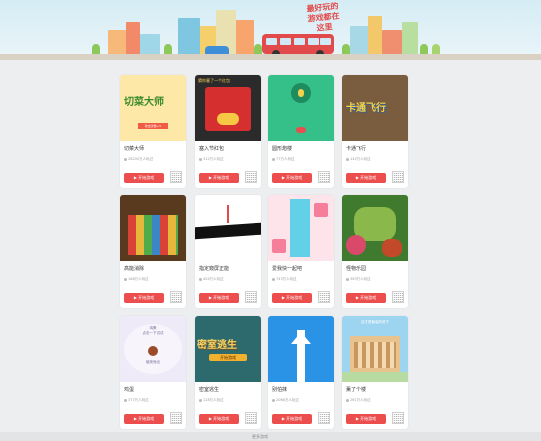  I want to click on game-title: 指定窥屏正能, so click(214, 269).